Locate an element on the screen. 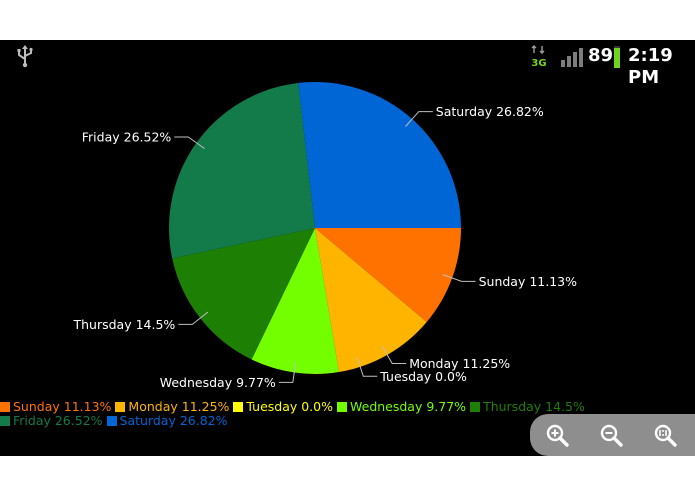  zoom-out-button is located at coordinates (611, 435).